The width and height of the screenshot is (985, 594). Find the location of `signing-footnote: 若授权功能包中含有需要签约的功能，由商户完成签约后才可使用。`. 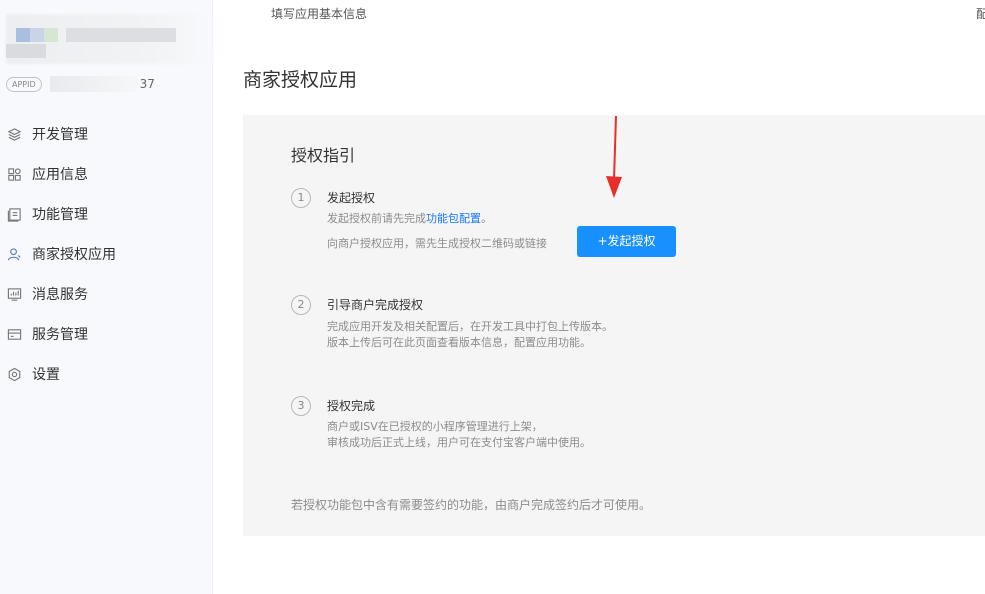

signing-footnote: 若授权功能包中含有需要签约的功能，由商户完成签约后才可使用。 is located at coordinates (471, 505).